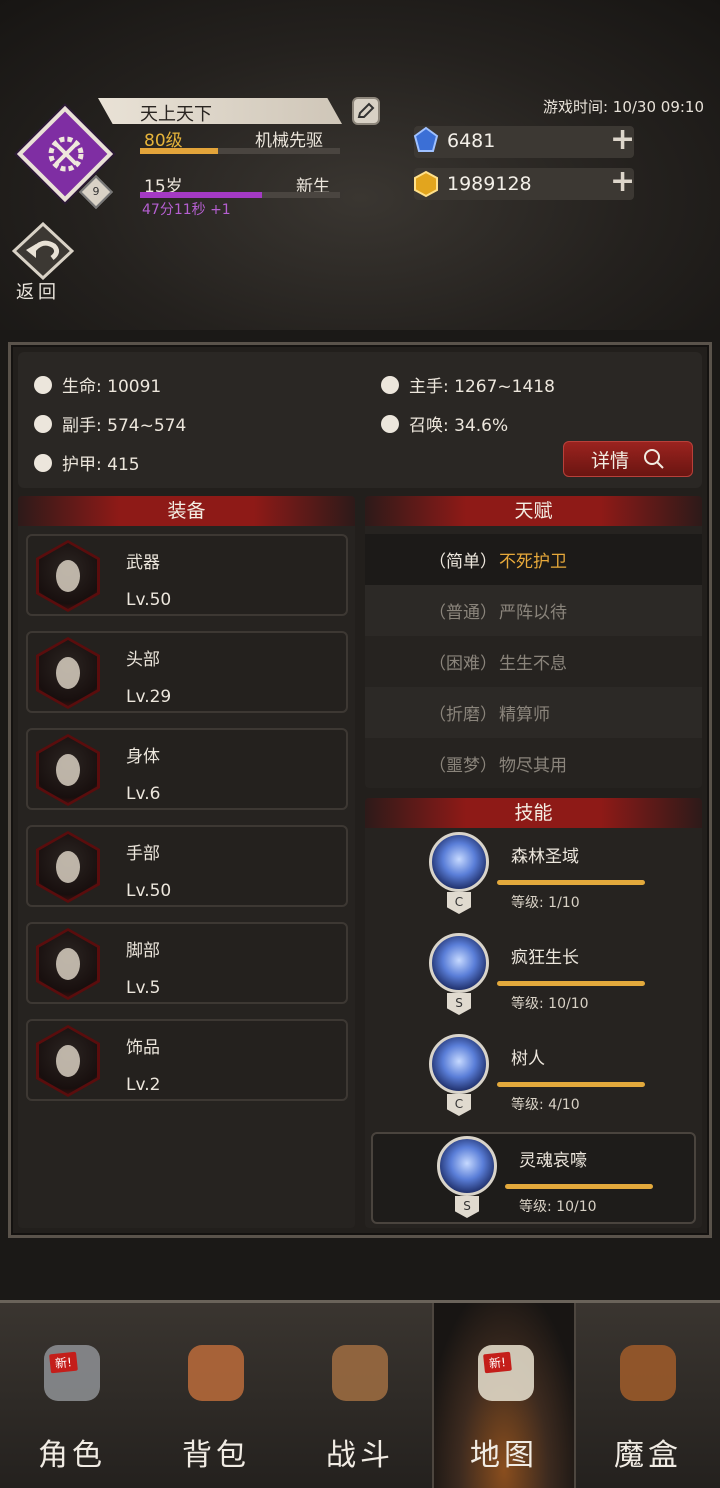 This screenshot has width=720, height=1488. What do you see at coordinates (112, 387) in the screenshot?
I see `hp-value: 生命: 10091` at bounding box center [112, 387].